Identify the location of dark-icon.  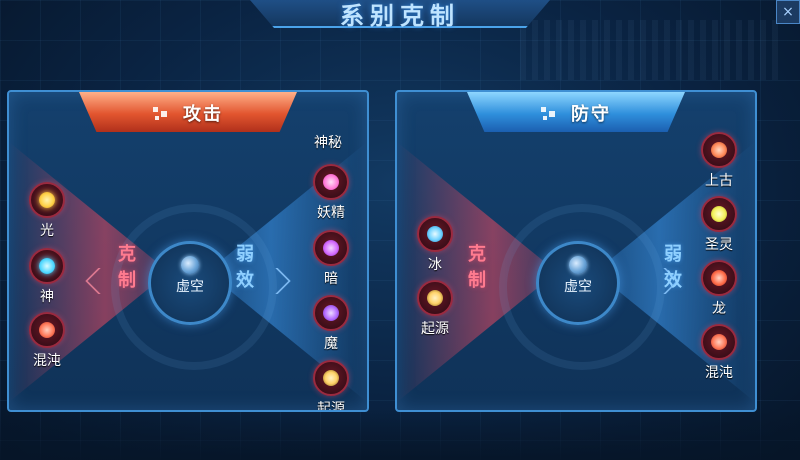
(331, 248).